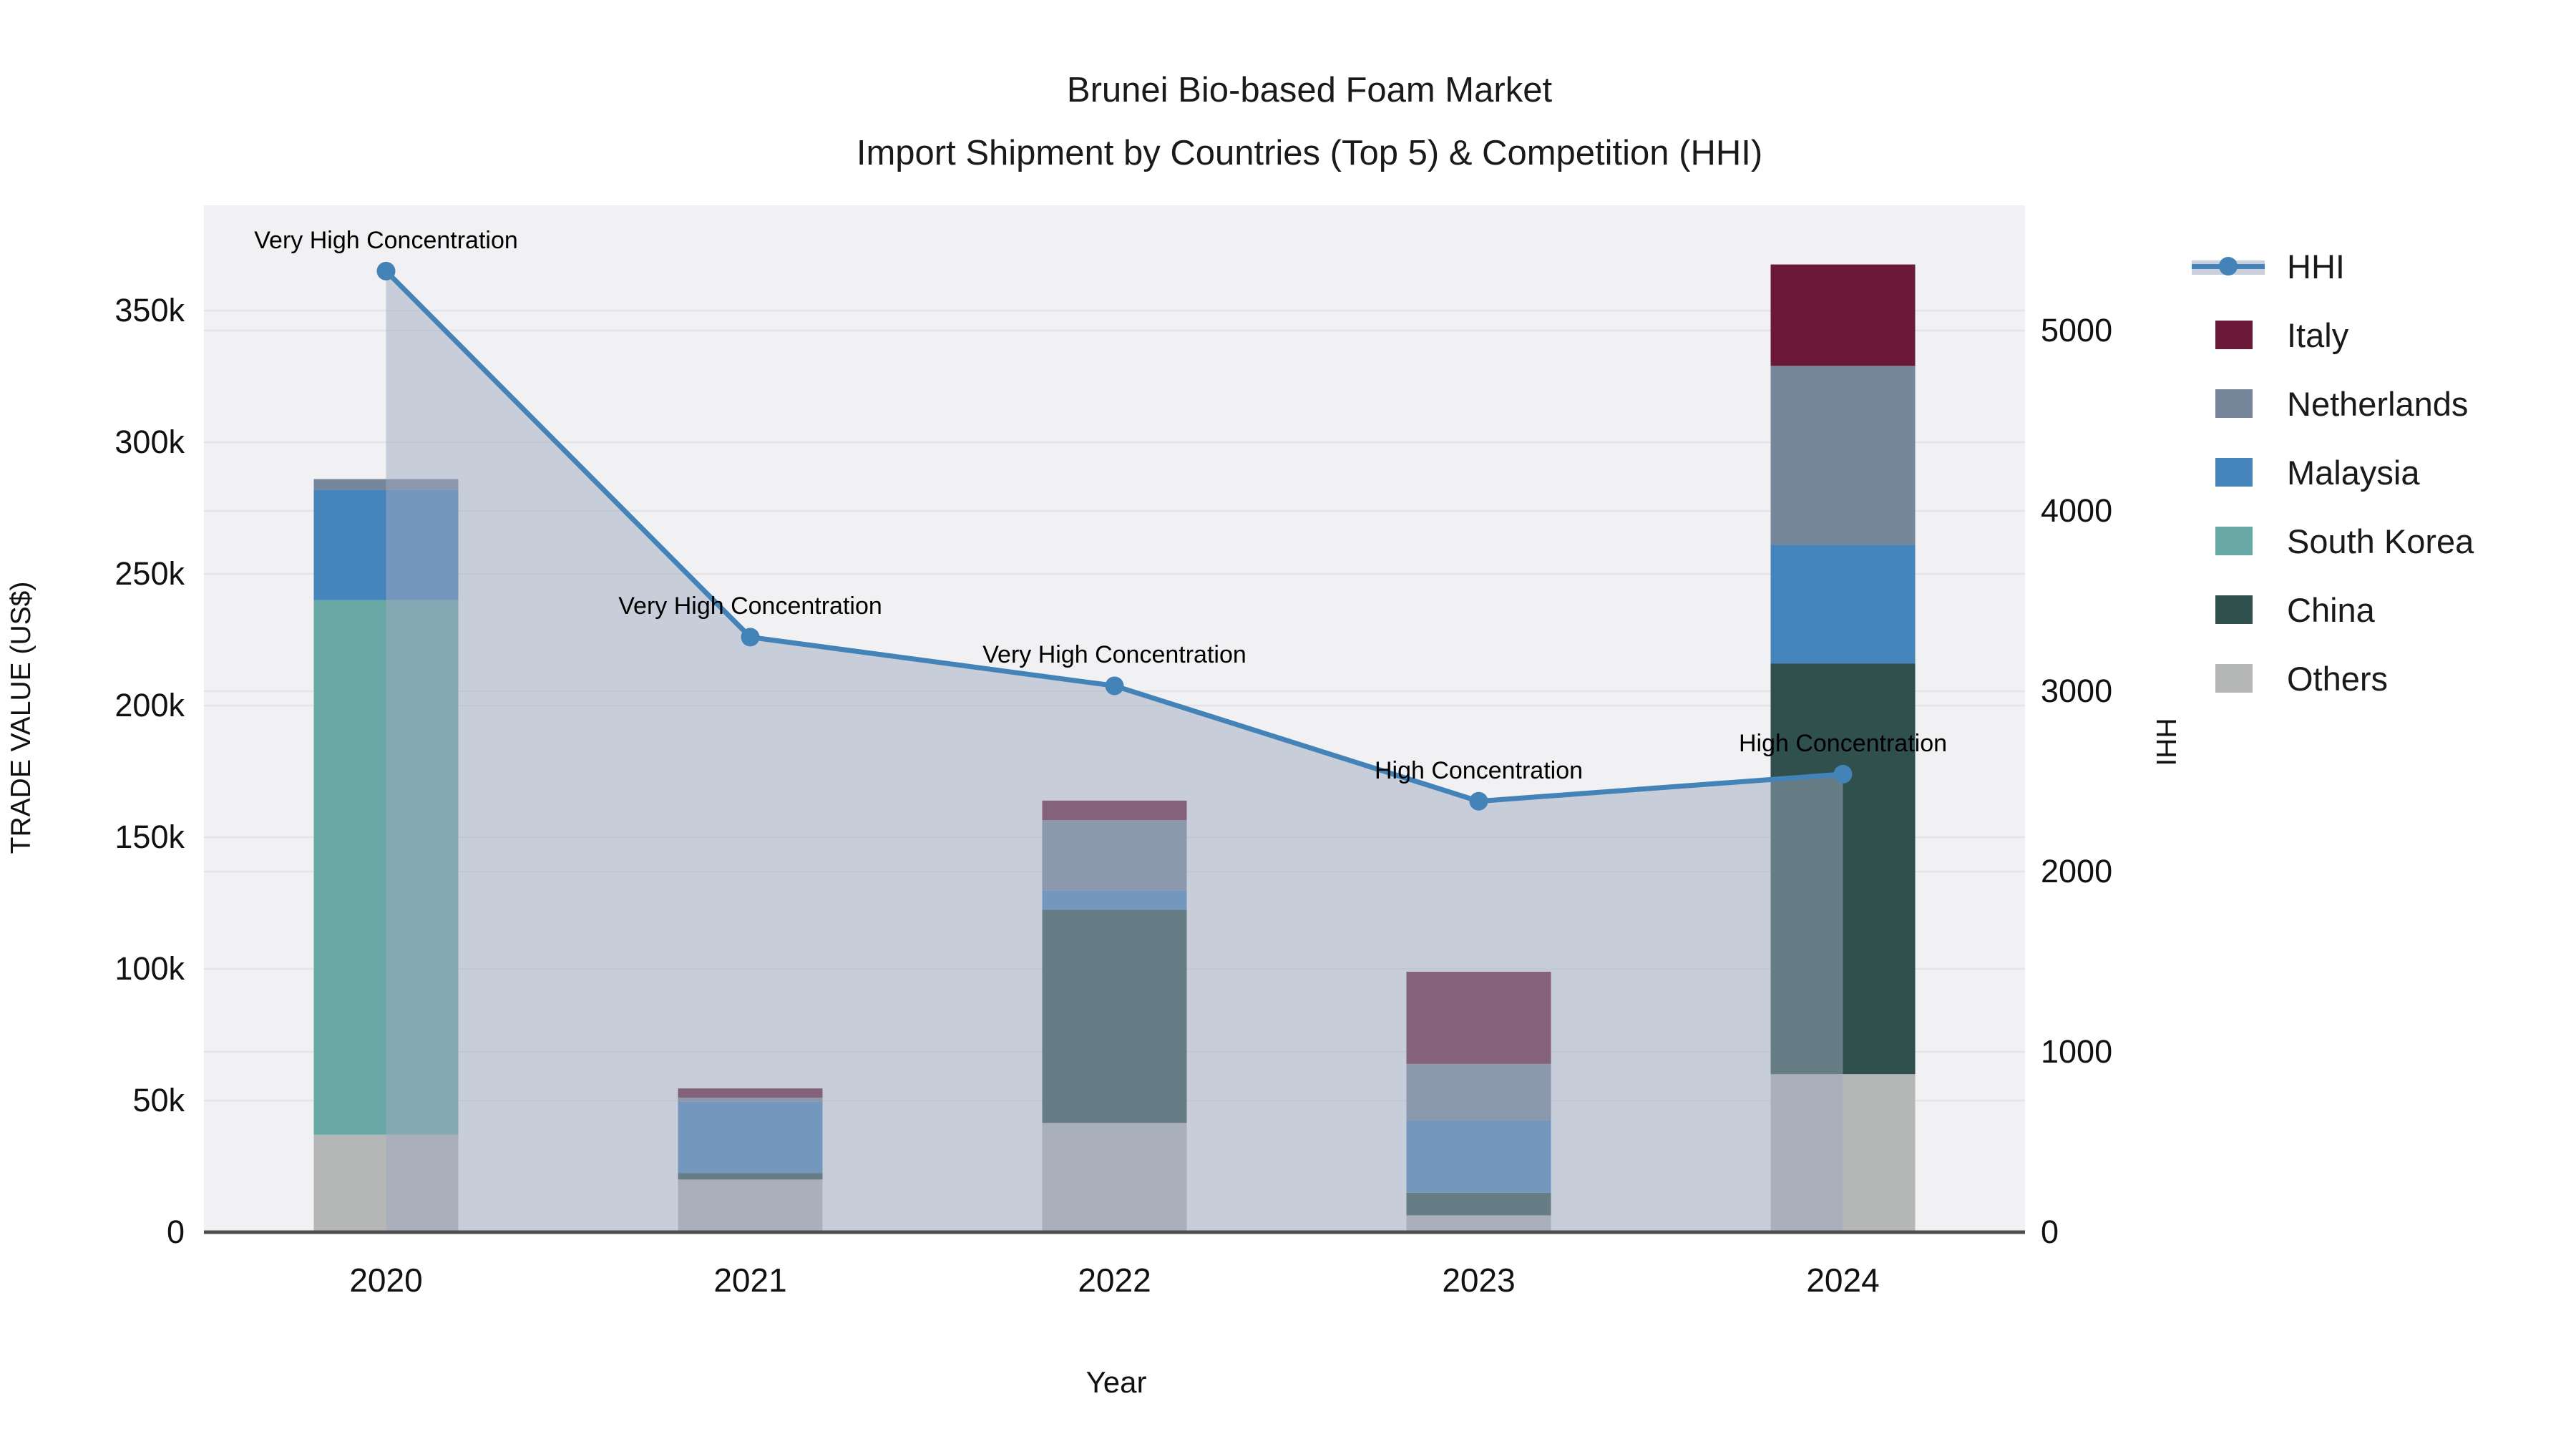 The width and height of the screenshot is (2576, 1449). Describe the element at coordinates (2077, 330) in the screenshot. I see `y-right-tick-5000: 5000` at that location.